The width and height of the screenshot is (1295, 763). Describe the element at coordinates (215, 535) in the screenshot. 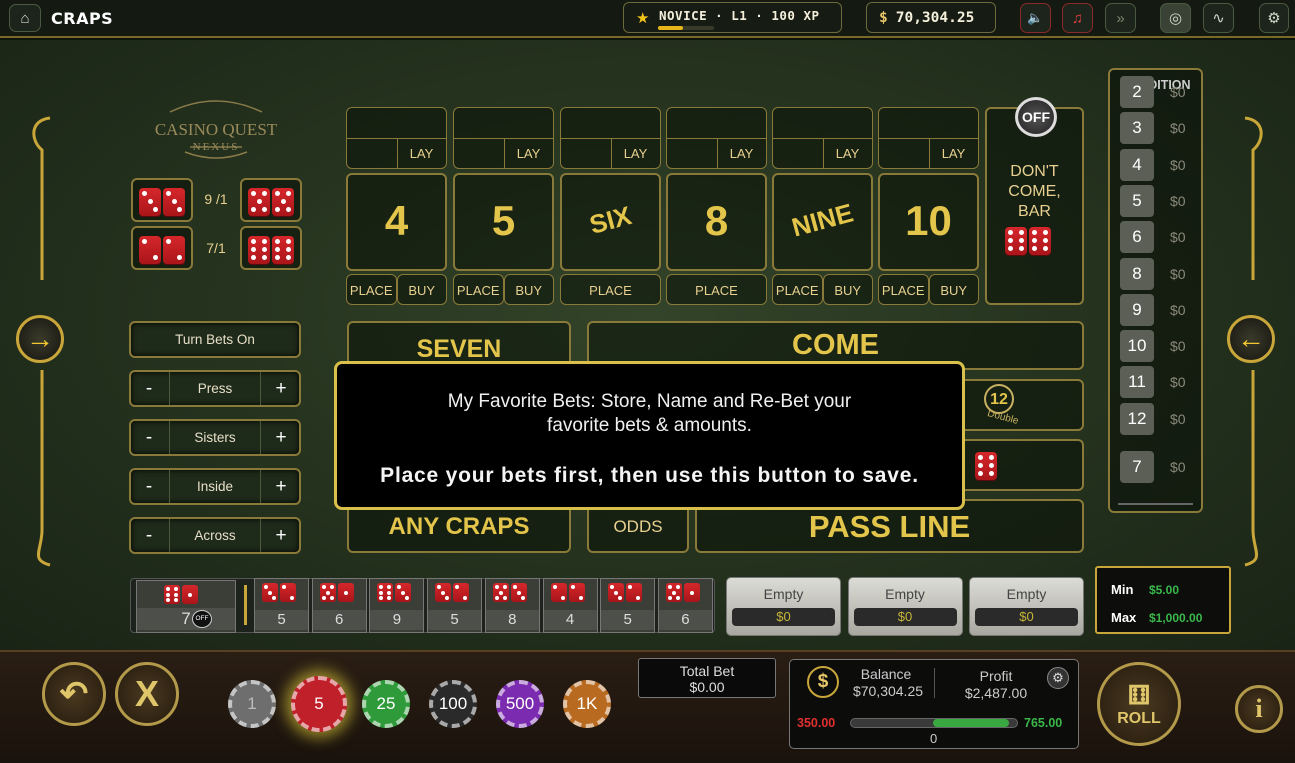

I see `across-button: Across` at that location.